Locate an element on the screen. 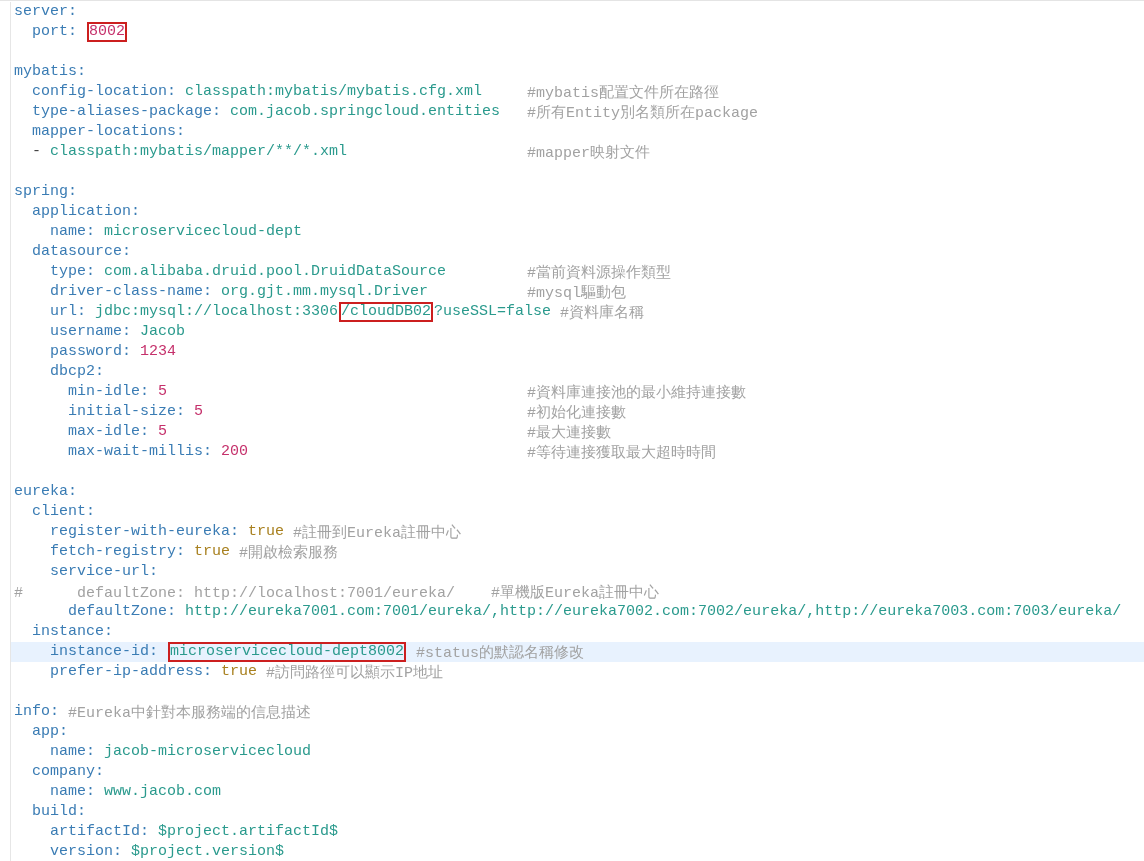 The width and height of the screenshot is (1144, 861). yaml-value: $project.artifactId$ is located at coordinates (248, 832).